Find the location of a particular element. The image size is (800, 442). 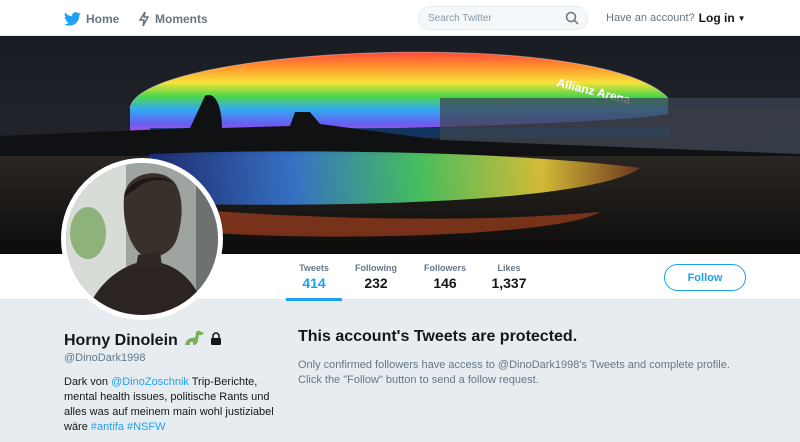

bio-hashtag-link: #NSFW is located at coordinates (146, 427).